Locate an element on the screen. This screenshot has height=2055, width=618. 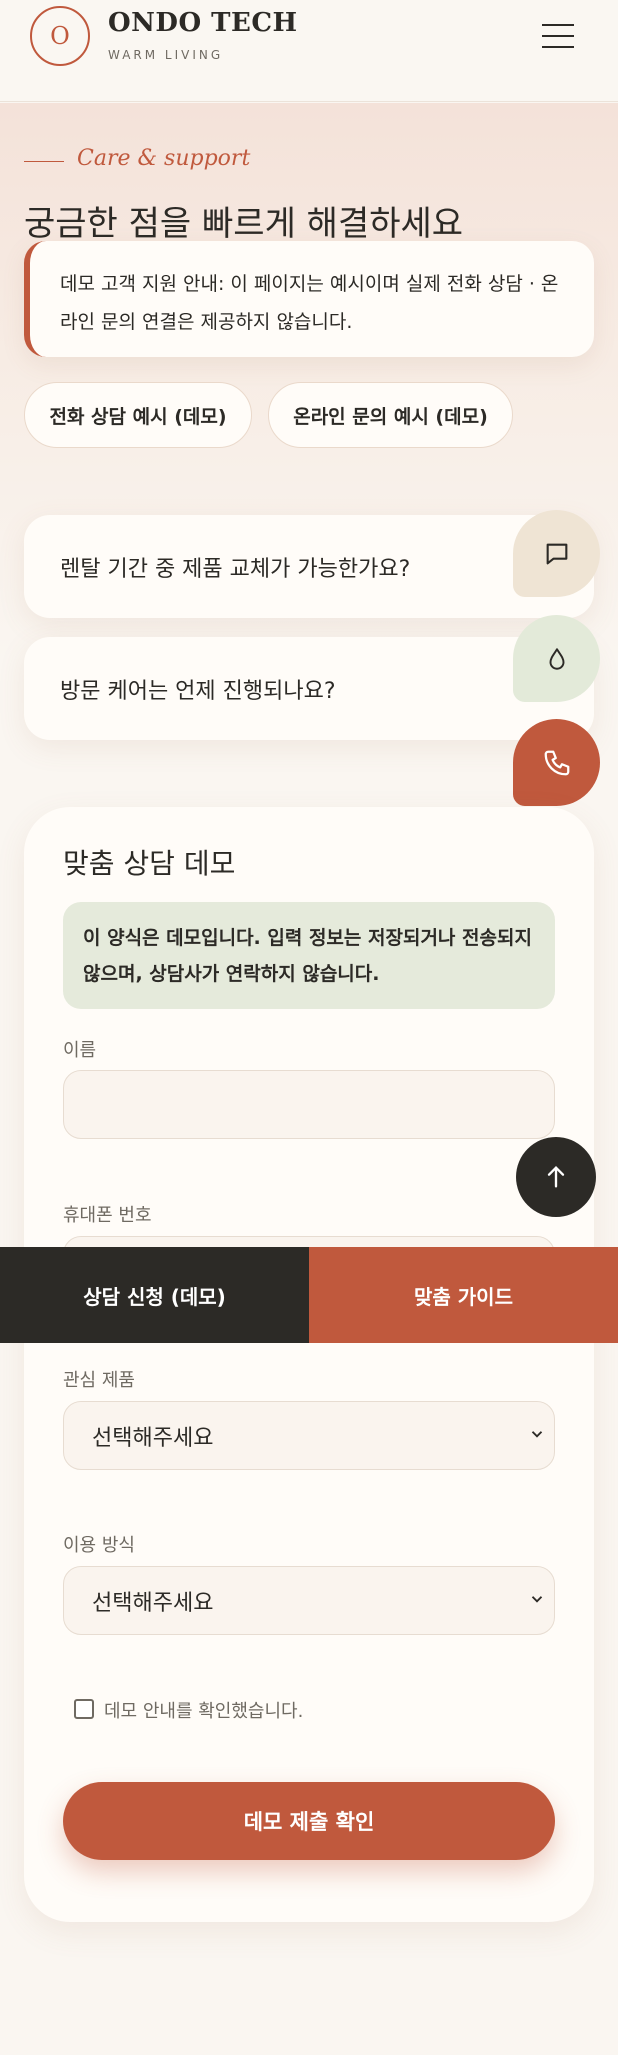
faq-item: 방문 케어는 언제 진행되나요? is located at coordinates (309, 688).